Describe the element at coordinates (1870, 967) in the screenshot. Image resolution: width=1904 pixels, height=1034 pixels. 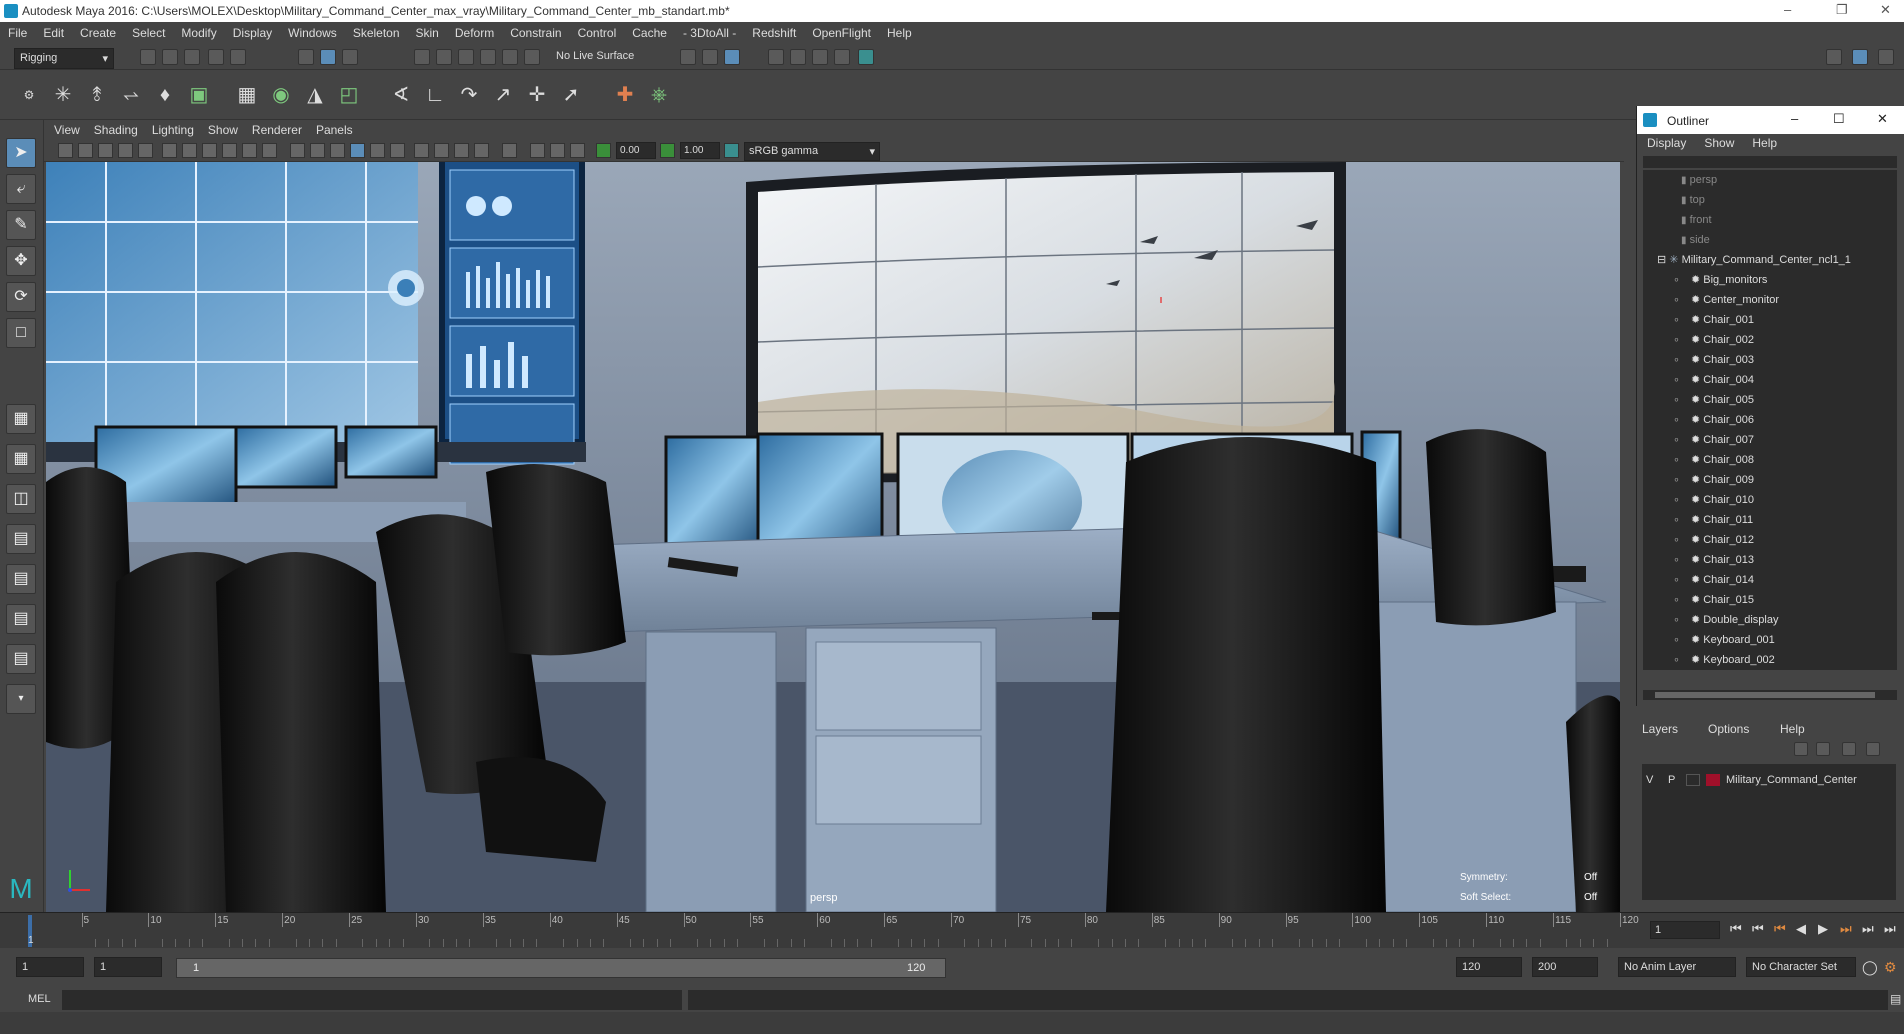
I see `auto-key-icon: ◯` at that location.